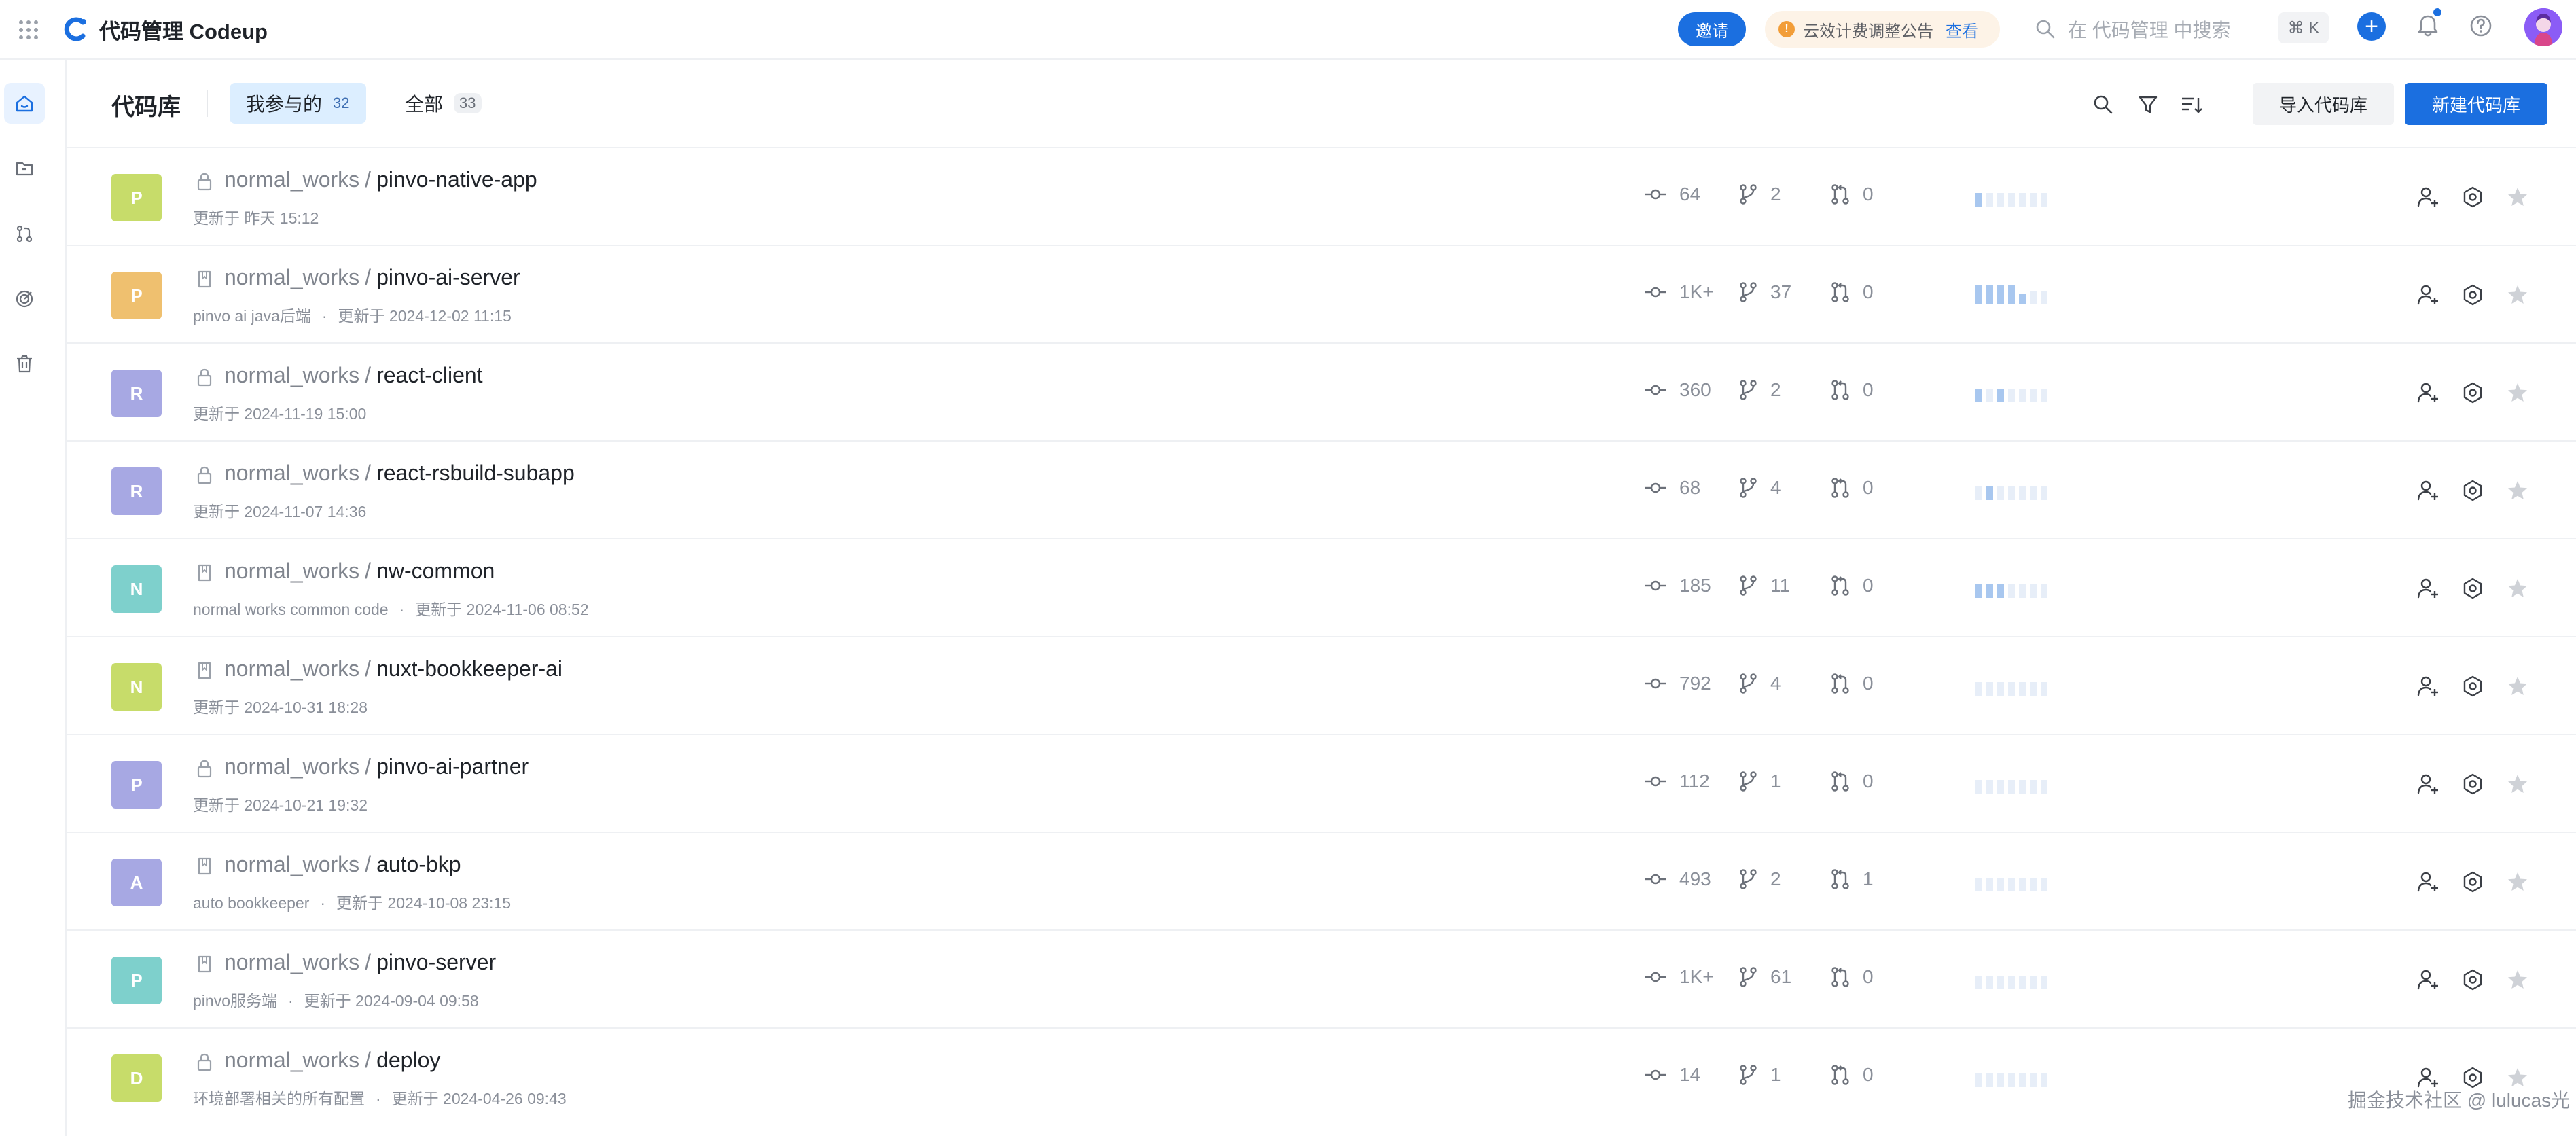  What do you see at coordinates (469, 668) in the screenshot?
I see `repo-name: nuxt-bookkeeper-ai` at bounding box center [469, 668].